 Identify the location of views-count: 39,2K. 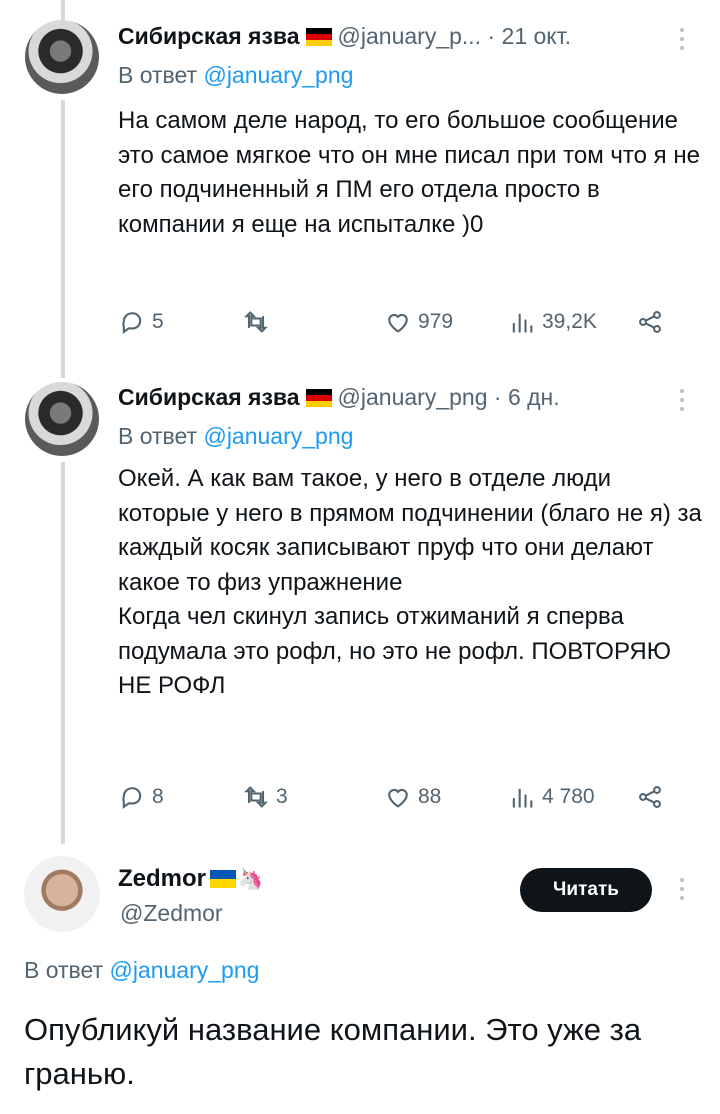
(569, 321).